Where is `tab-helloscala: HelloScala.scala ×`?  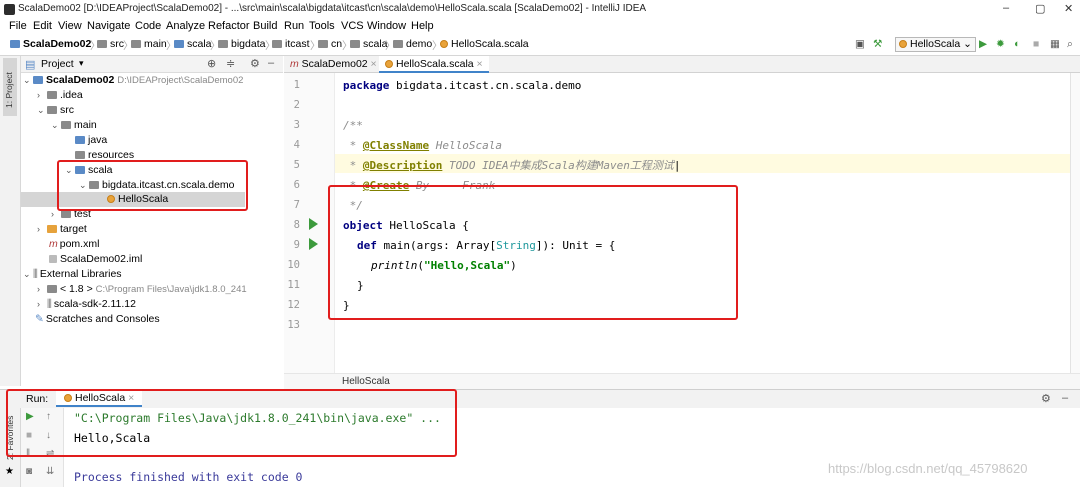
tab-helloscala: HelloScala.scala × is located at coordinates (434, 64).